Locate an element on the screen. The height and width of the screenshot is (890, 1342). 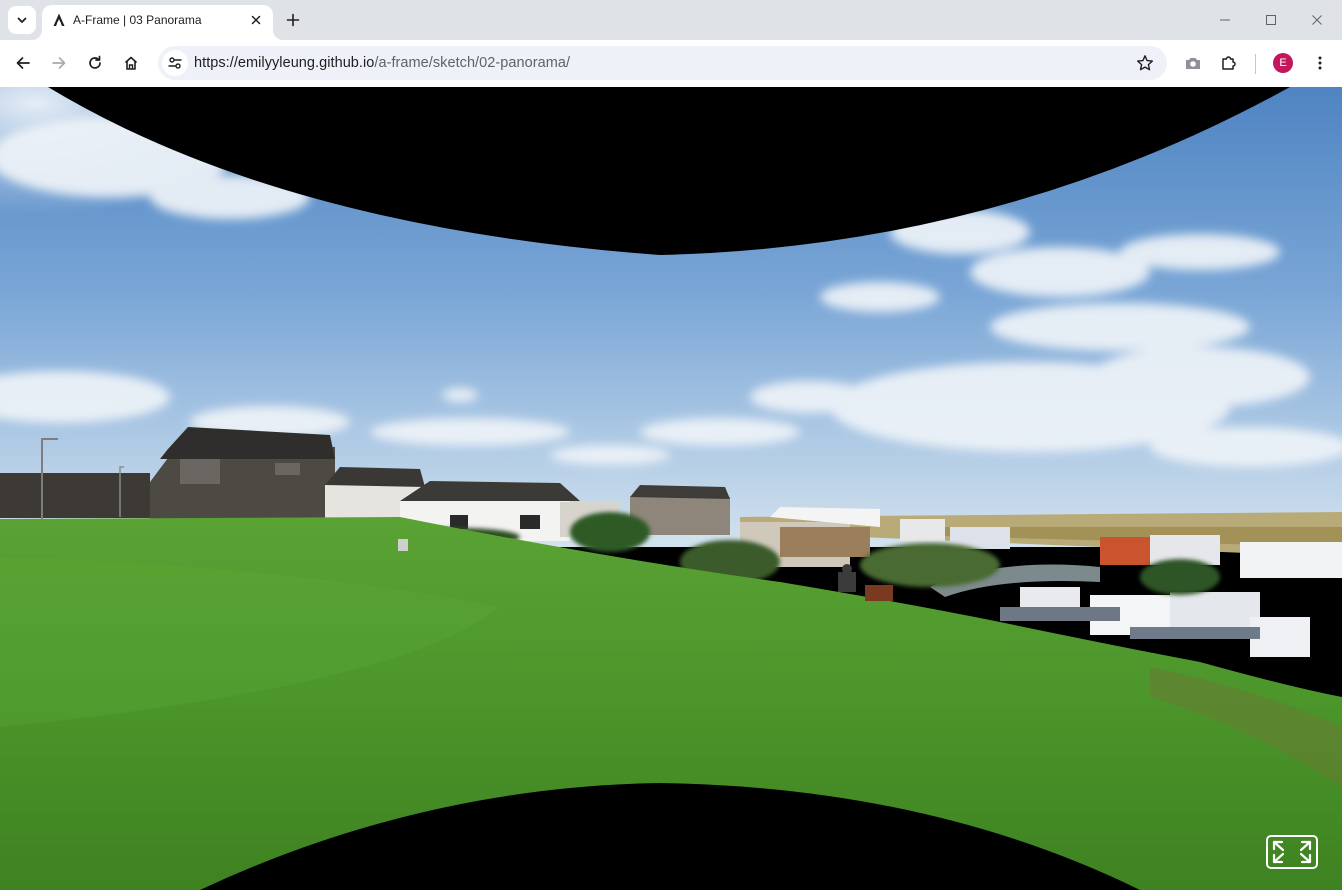
back-button is located at coordinates (23, 63).